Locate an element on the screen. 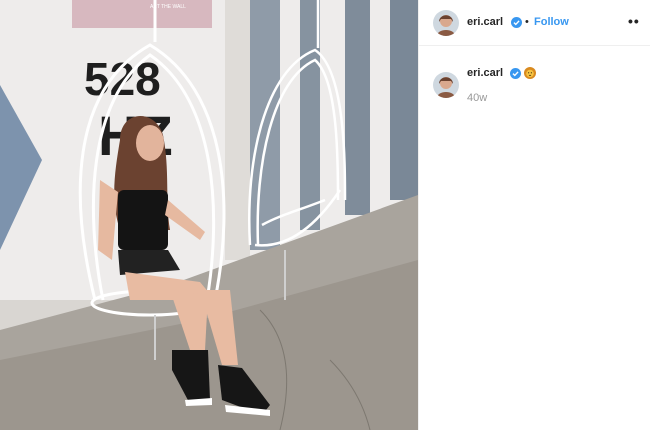 This screenshot has width=650, height=430. header-username: eri.carl is located at coordinates (485, 22).